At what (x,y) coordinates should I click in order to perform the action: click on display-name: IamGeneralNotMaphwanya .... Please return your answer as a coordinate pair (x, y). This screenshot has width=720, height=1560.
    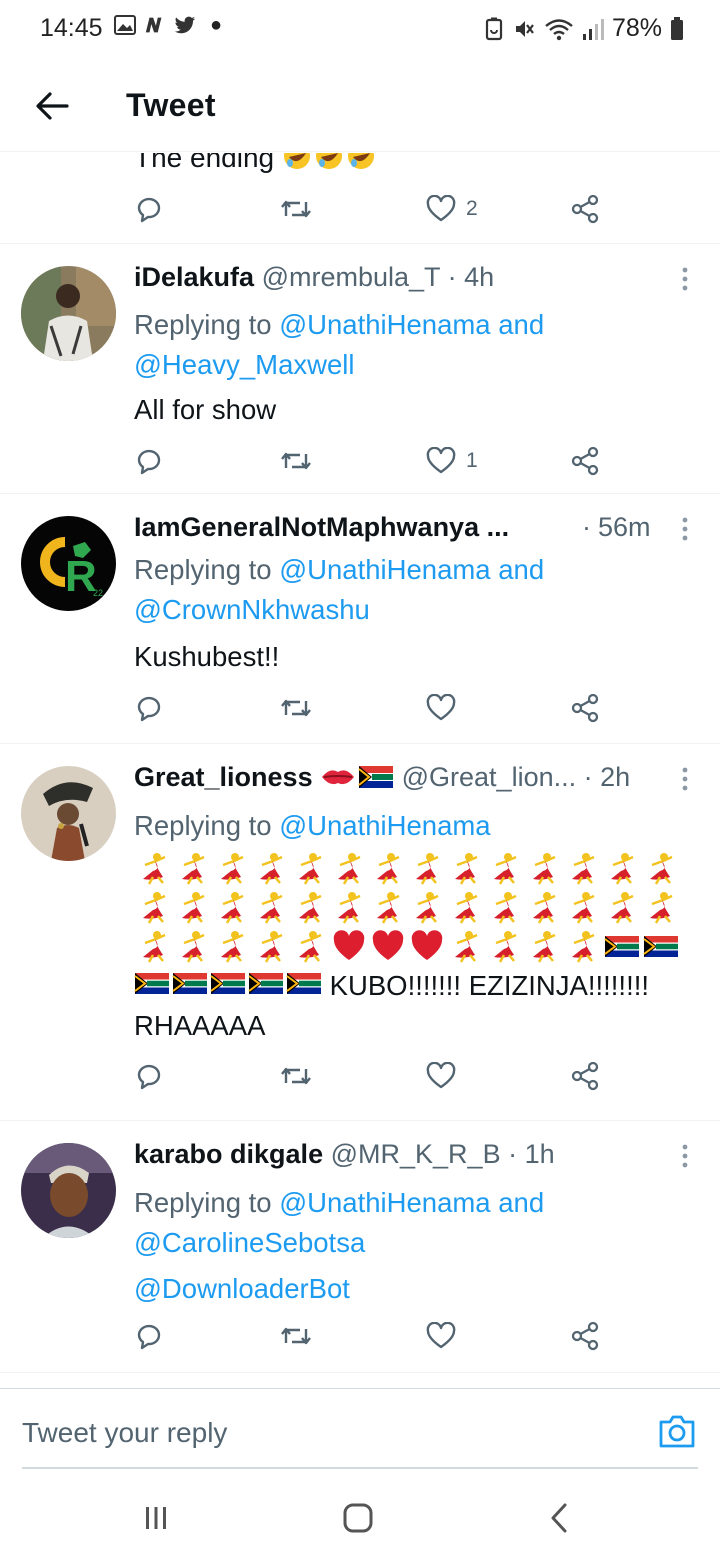
    Looking at the image, I should click on (321, 527).